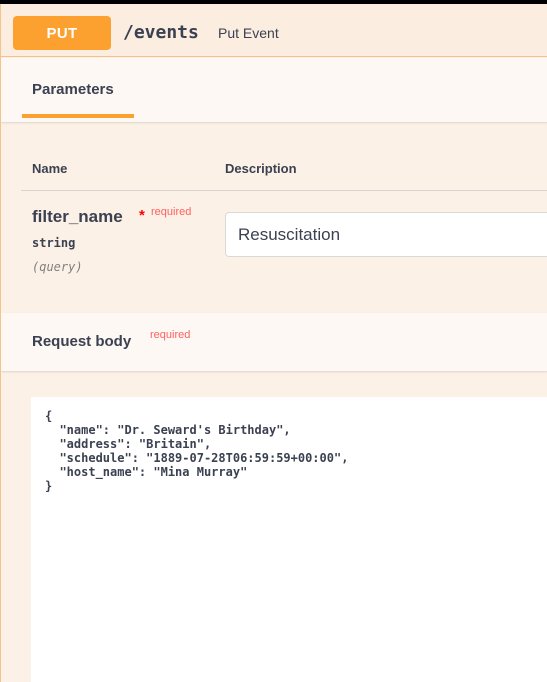  I want to click on tab-parameters: Parameters, so click(73, 89).